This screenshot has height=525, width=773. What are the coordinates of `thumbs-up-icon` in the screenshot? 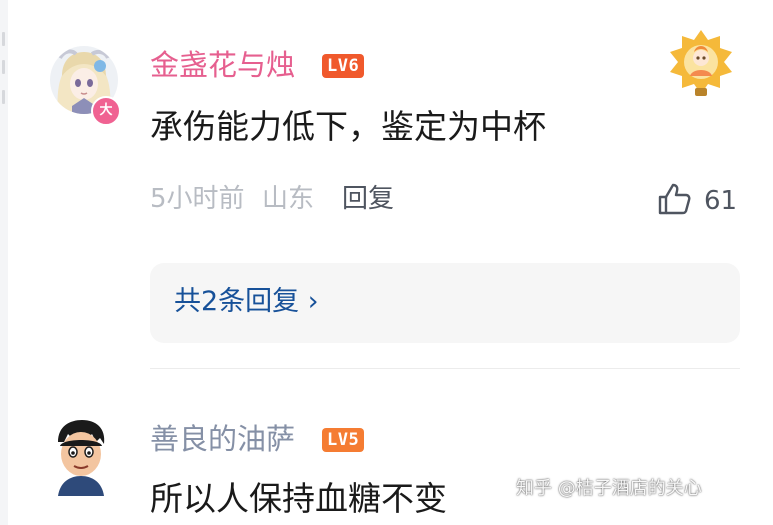 It's located at (674, 201).